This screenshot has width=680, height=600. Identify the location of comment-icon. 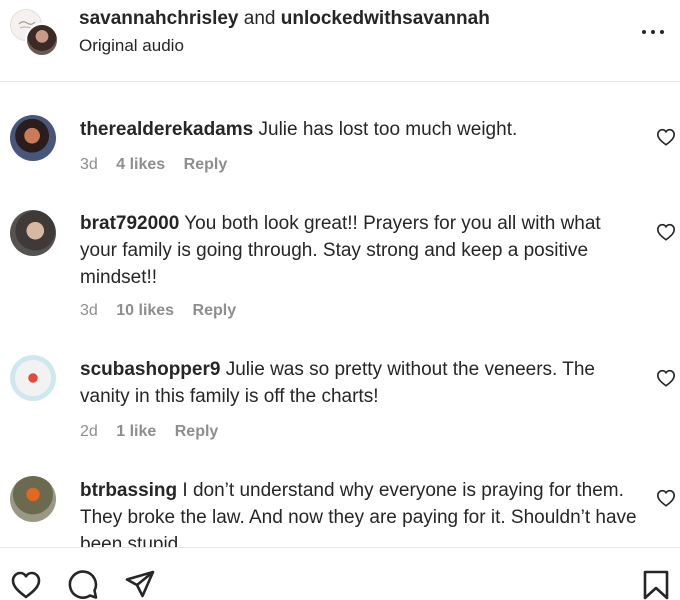
(83, 584).